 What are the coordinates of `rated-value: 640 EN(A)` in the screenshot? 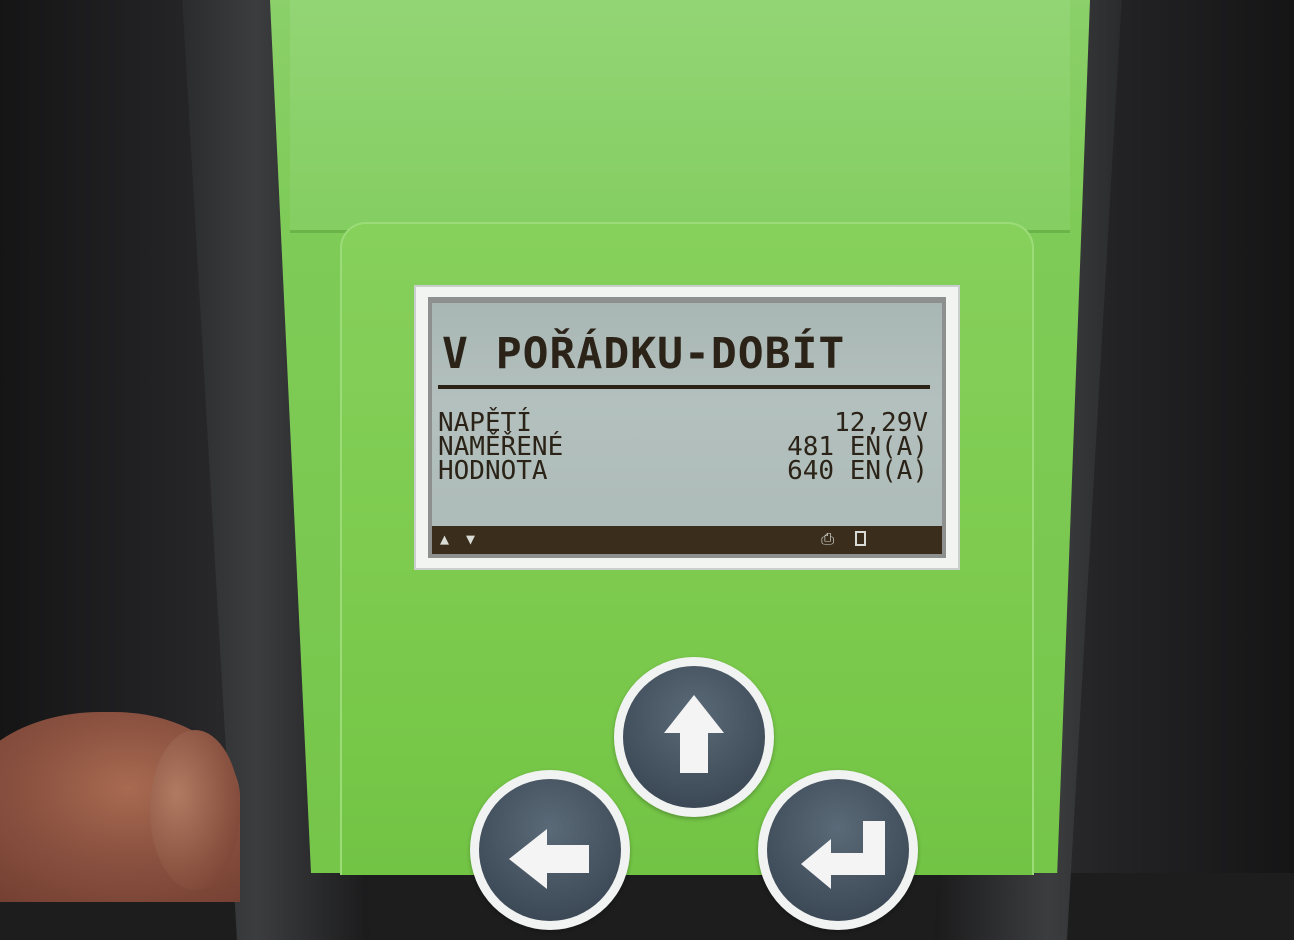 It's located at (857, 471).